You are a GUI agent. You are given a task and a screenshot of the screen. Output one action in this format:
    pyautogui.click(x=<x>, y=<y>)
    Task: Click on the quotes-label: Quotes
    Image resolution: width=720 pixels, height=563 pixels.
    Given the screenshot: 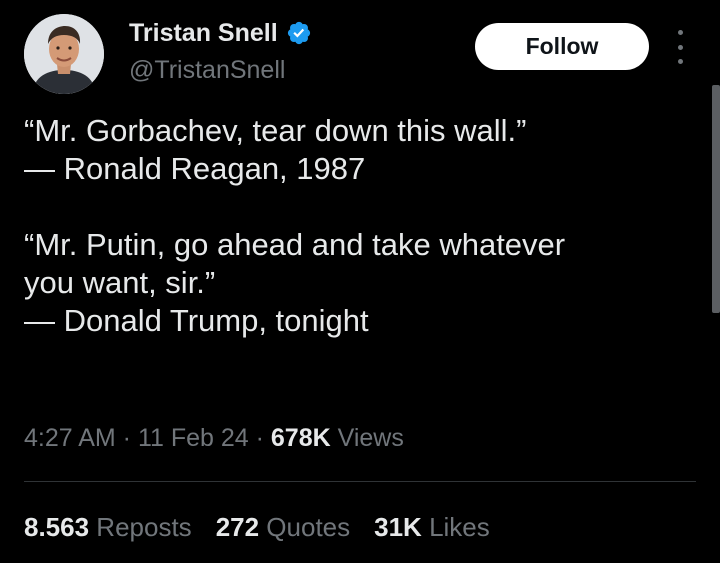 What is the action you would take?
    pyautogui.click(x=305, y=527)
    